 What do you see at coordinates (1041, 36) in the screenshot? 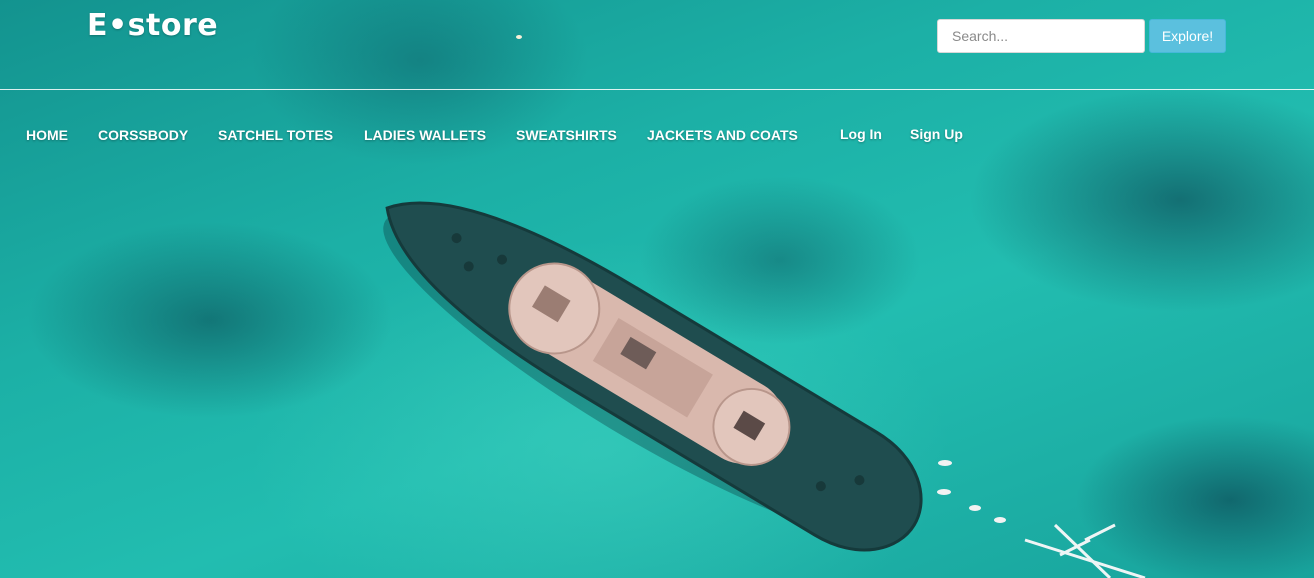
I see `search-input` at bounding box center [1041, 36].